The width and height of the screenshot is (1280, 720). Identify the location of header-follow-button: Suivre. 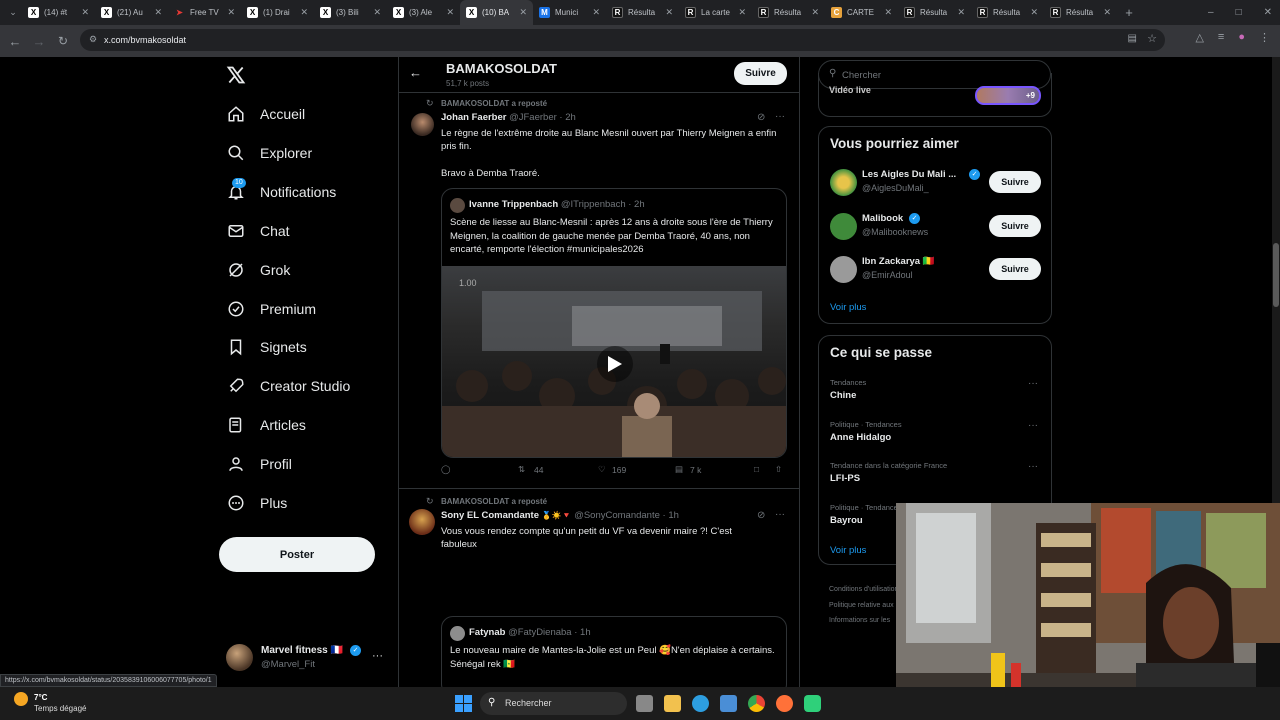
(760, 73).